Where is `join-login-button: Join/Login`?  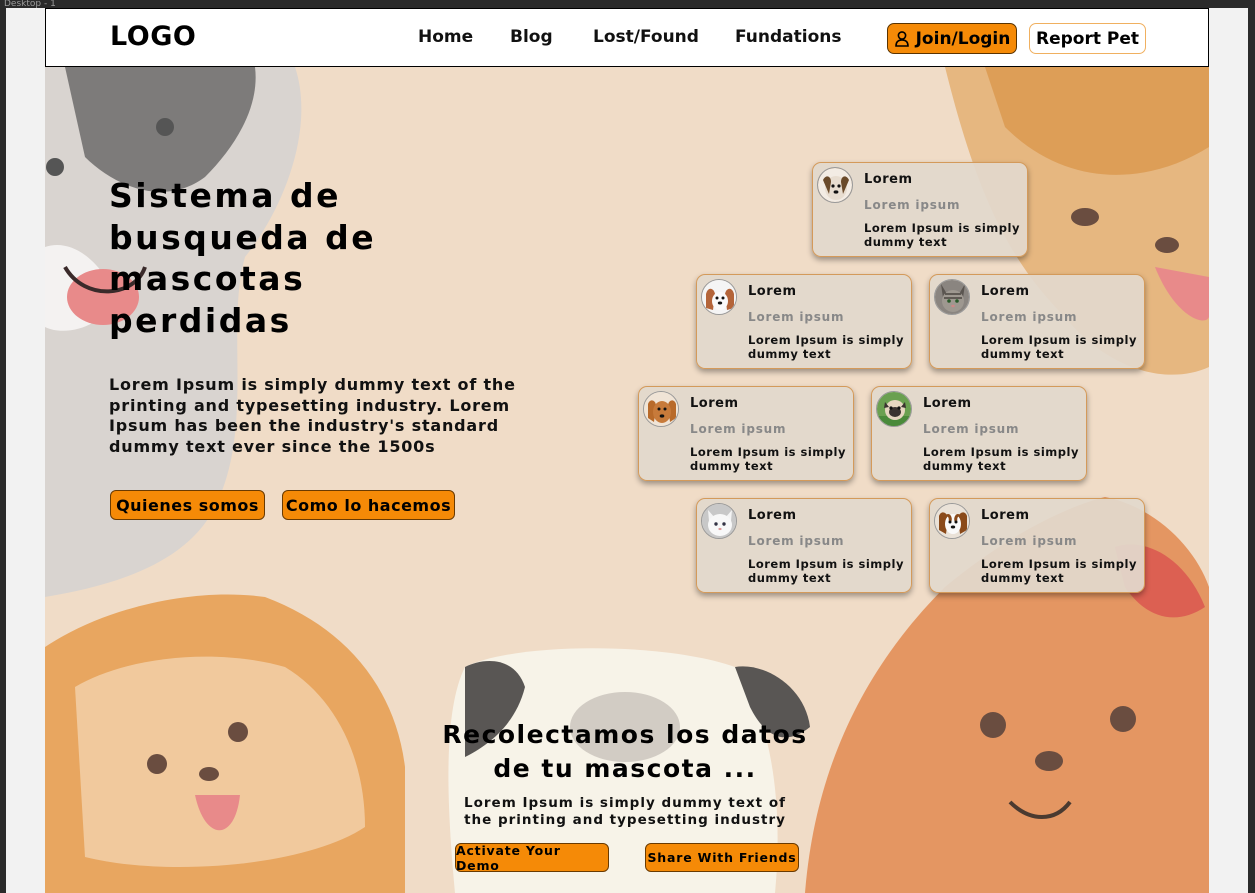
join-login-button: Join/Login is located at coordinates (952, 38).